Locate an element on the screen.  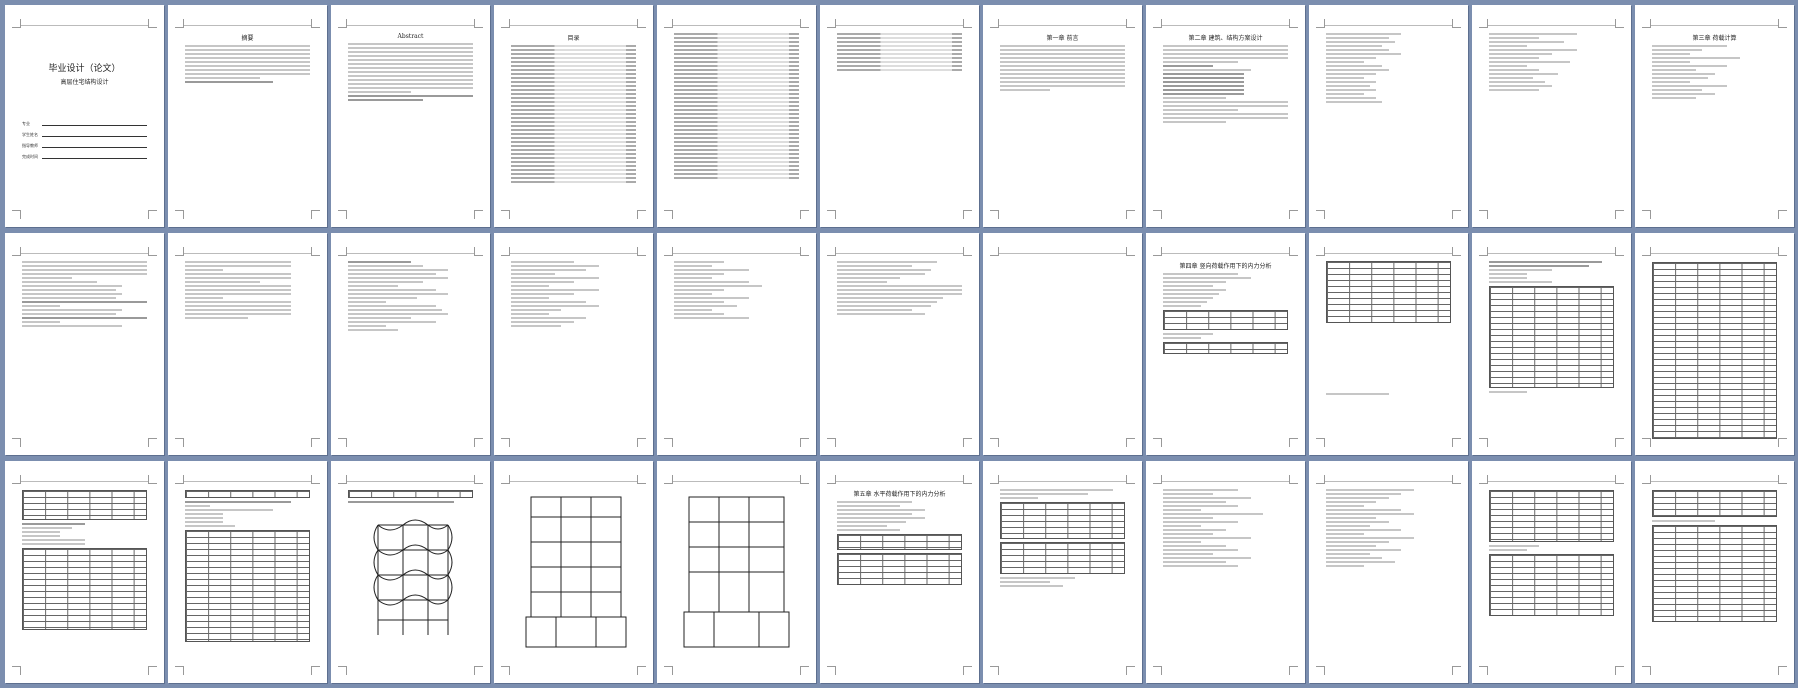
page-subtitle: 高层住宅结构设计 is located at coordinates (84, 82).